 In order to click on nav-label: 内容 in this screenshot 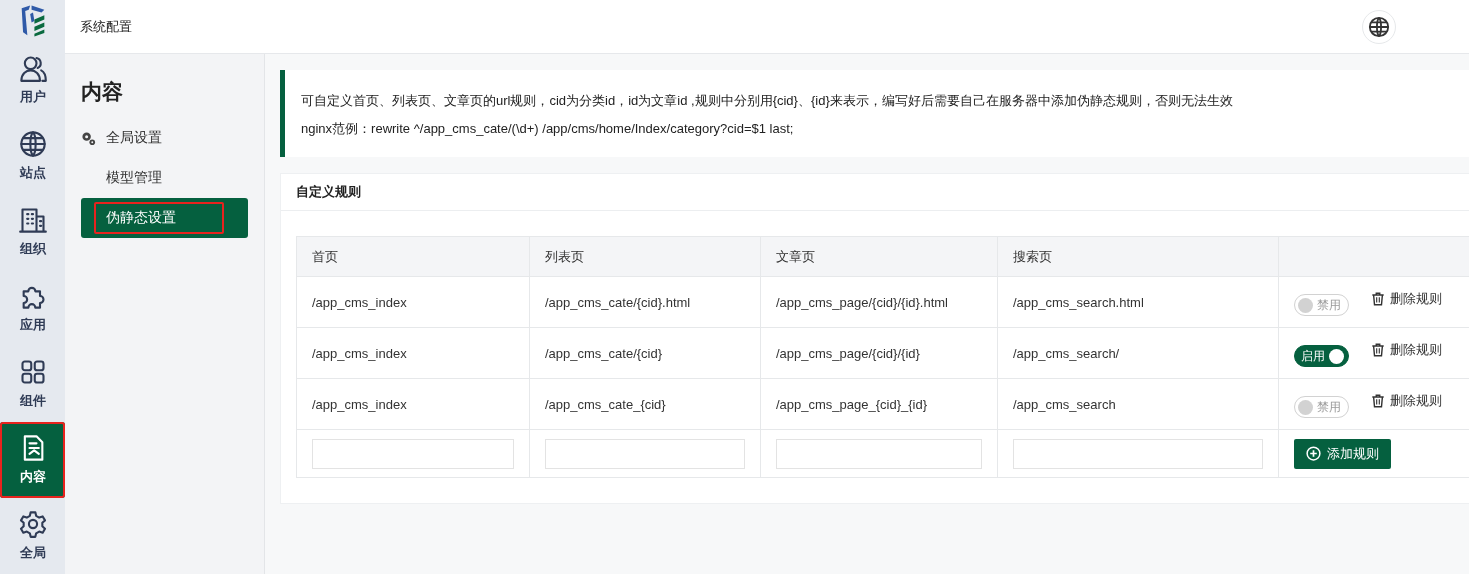, I will do `click(32, 477)`.